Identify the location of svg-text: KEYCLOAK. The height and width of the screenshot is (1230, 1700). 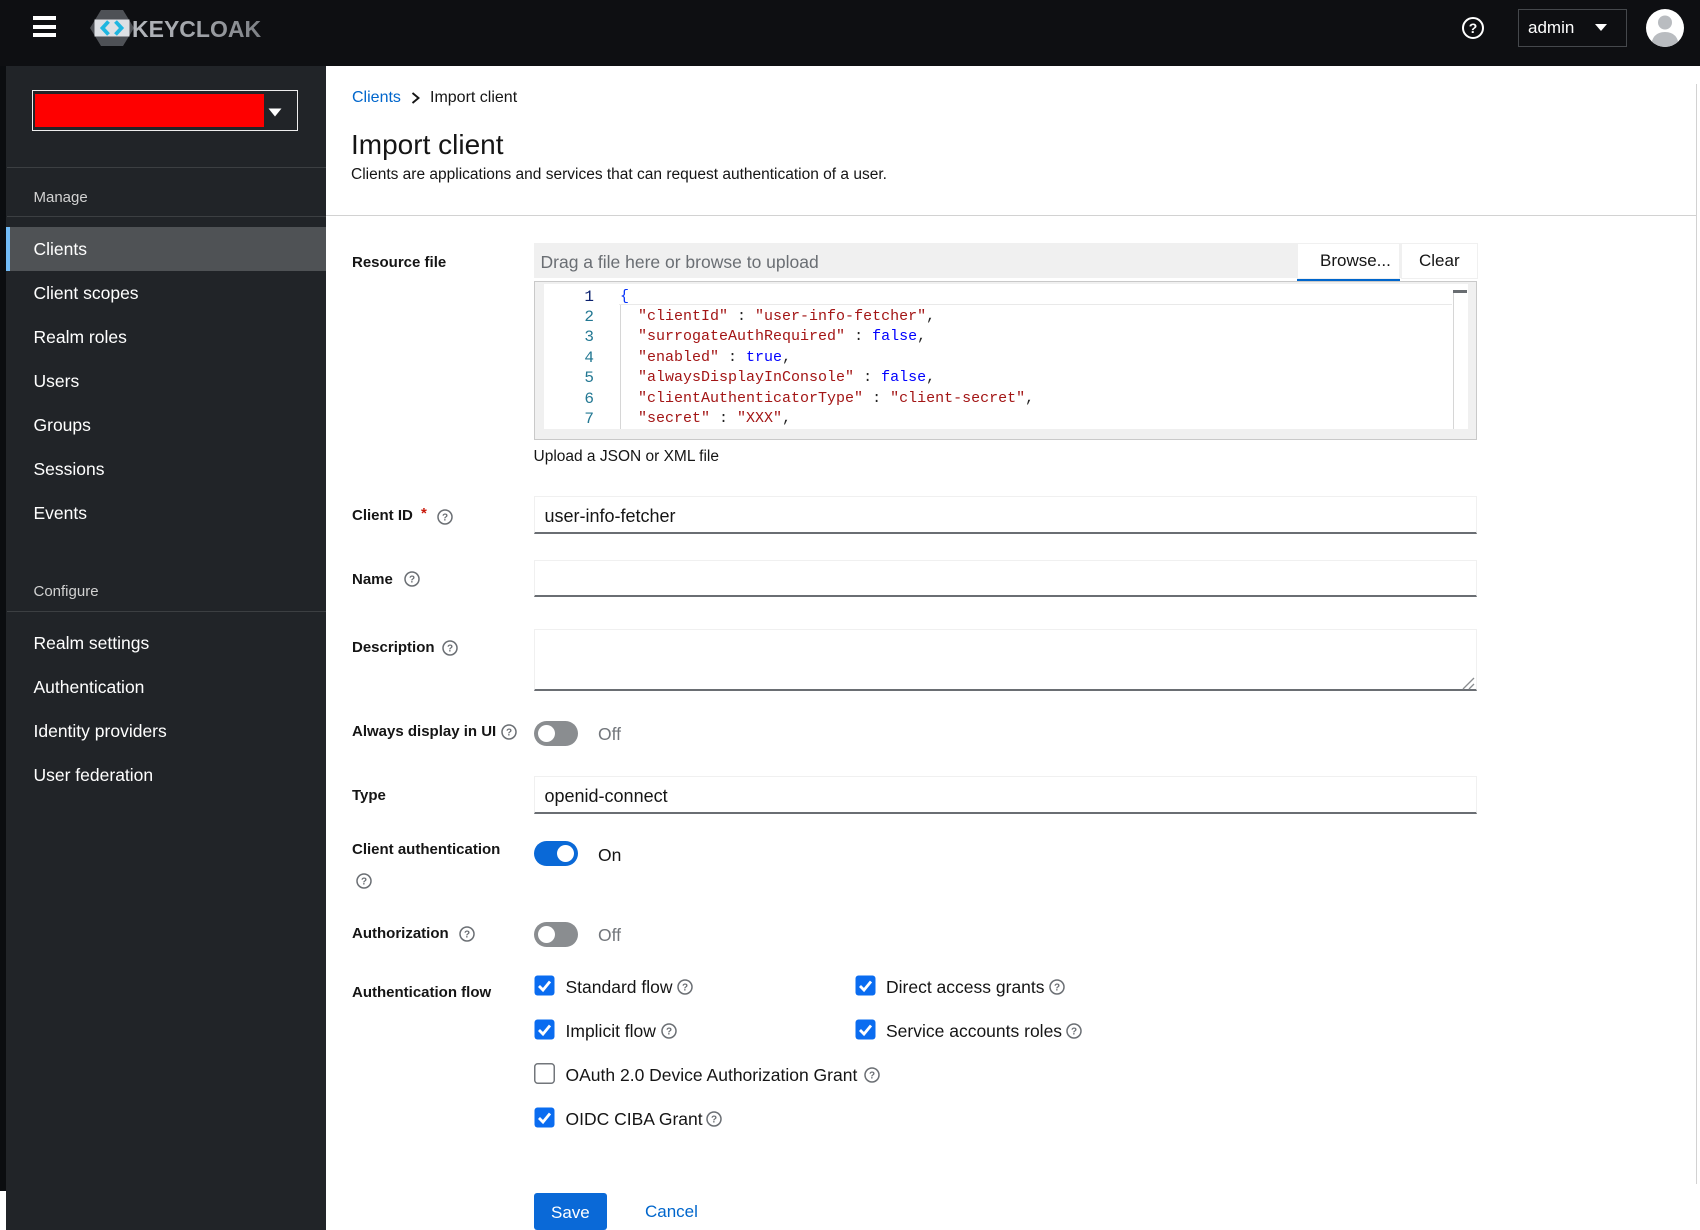
(196, 29).